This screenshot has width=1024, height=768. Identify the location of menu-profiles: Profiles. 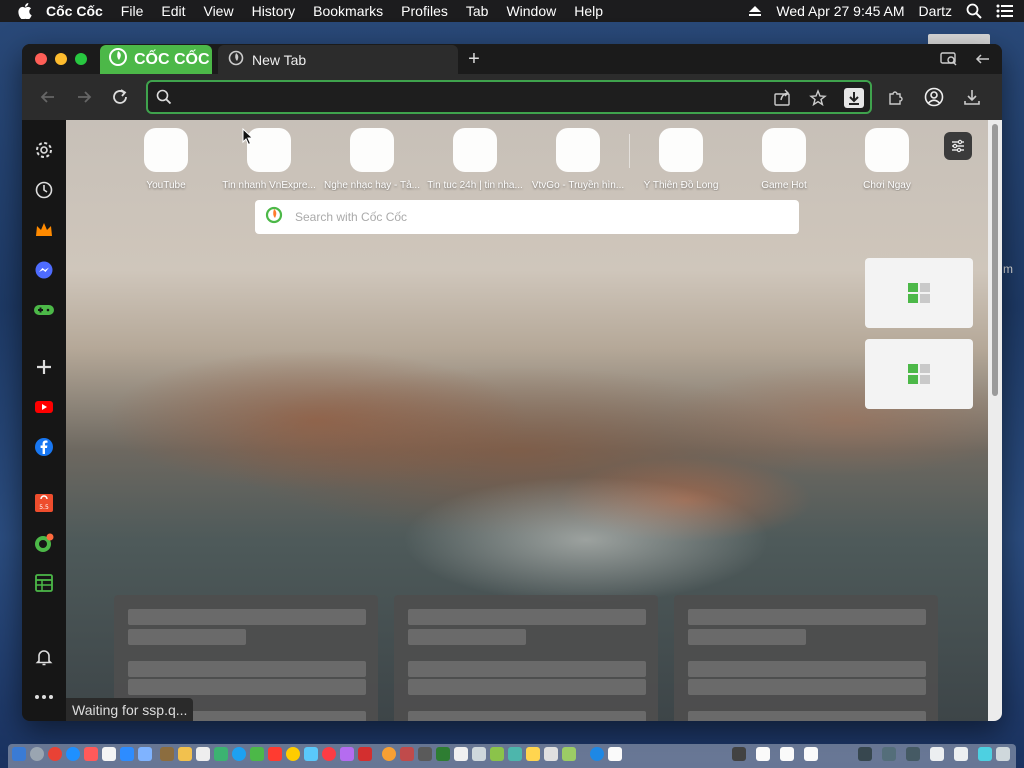
(424, 11).